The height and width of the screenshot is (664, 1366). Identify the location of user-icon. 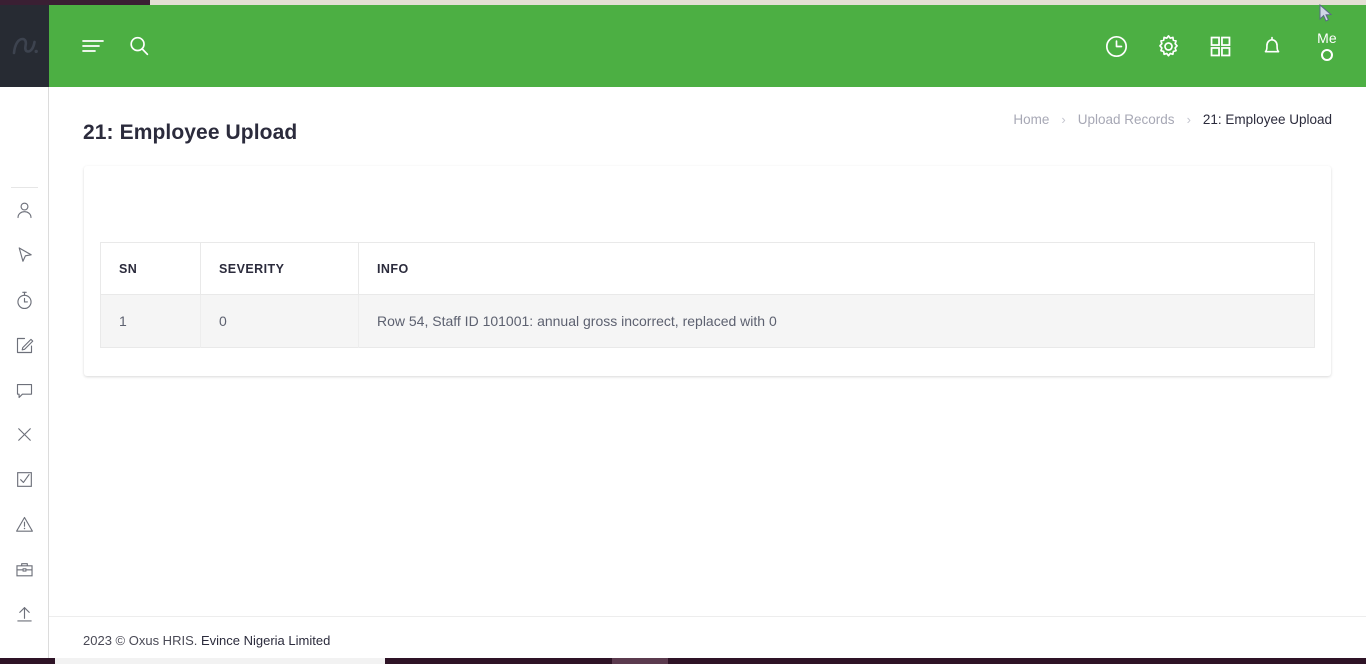
(24, 210).